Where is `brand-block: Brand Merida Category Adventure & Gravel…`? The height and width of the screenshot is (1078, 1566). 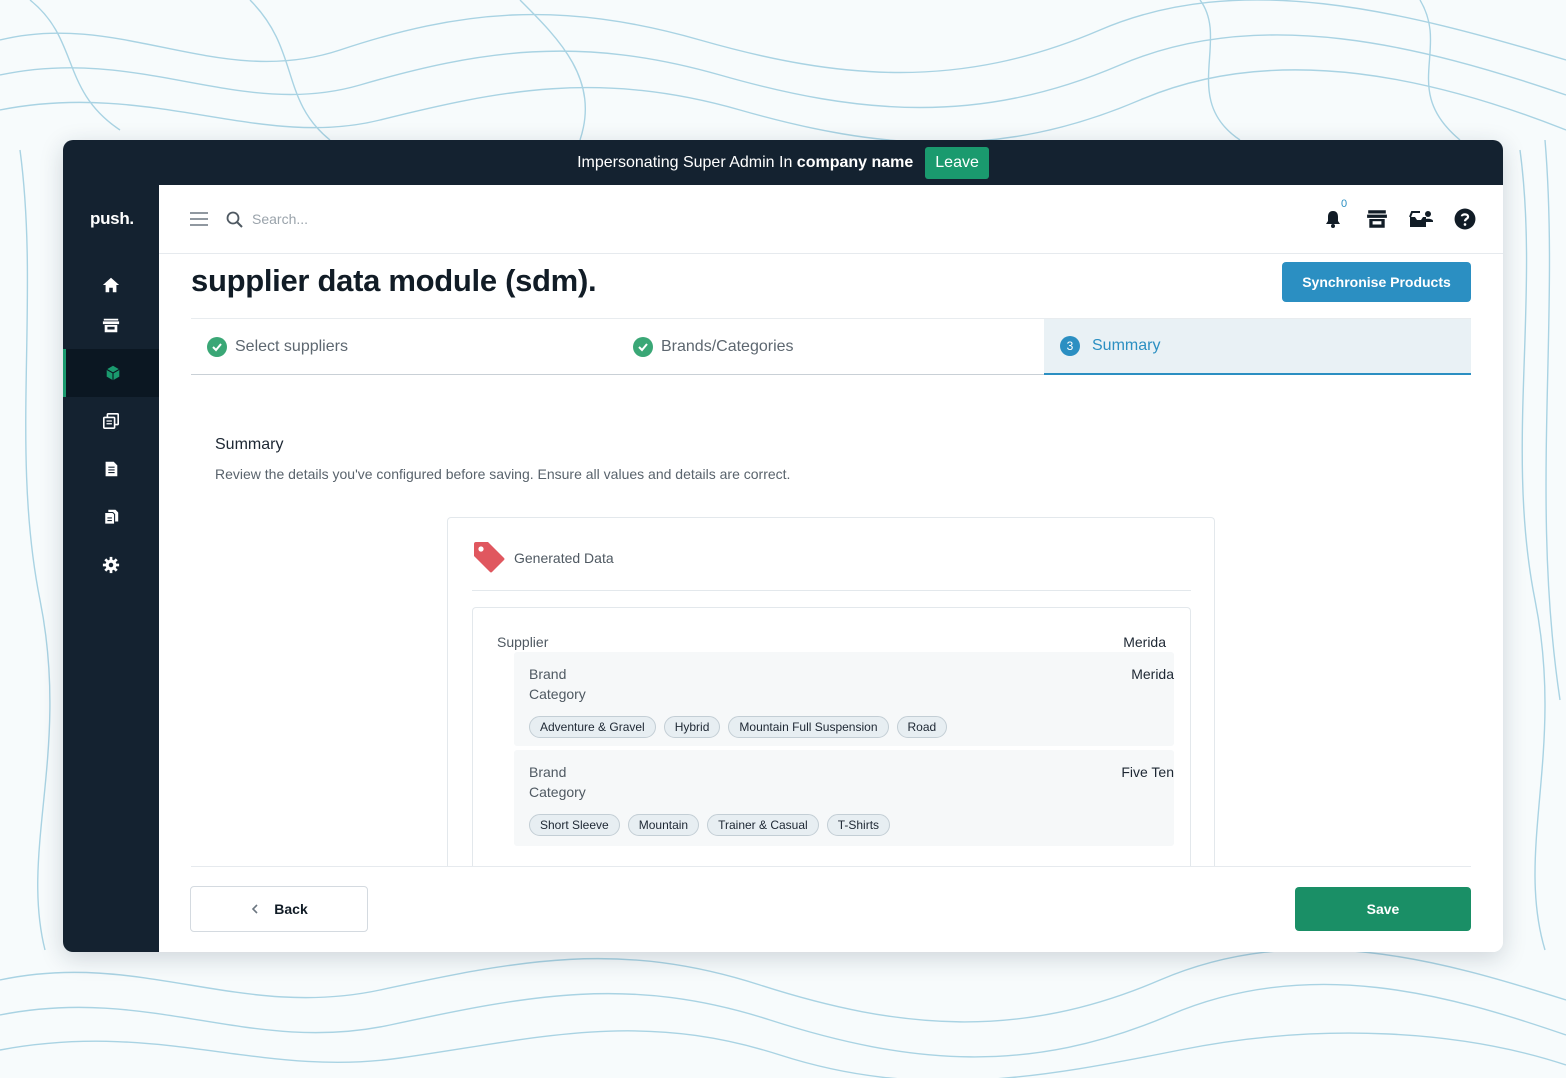 brand-block: Brand Merida Category Adventure & Gravel… is located at coordinates (844, 699).